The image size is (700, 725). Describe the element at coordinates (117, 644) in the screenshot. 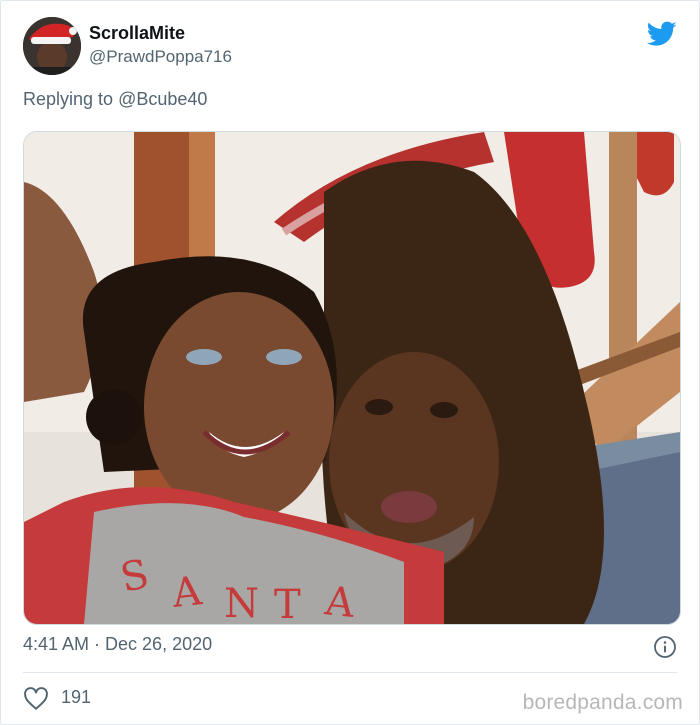

I see `tweet-timestamp: 4:41 AM · Dec 26, 2020` at that location.